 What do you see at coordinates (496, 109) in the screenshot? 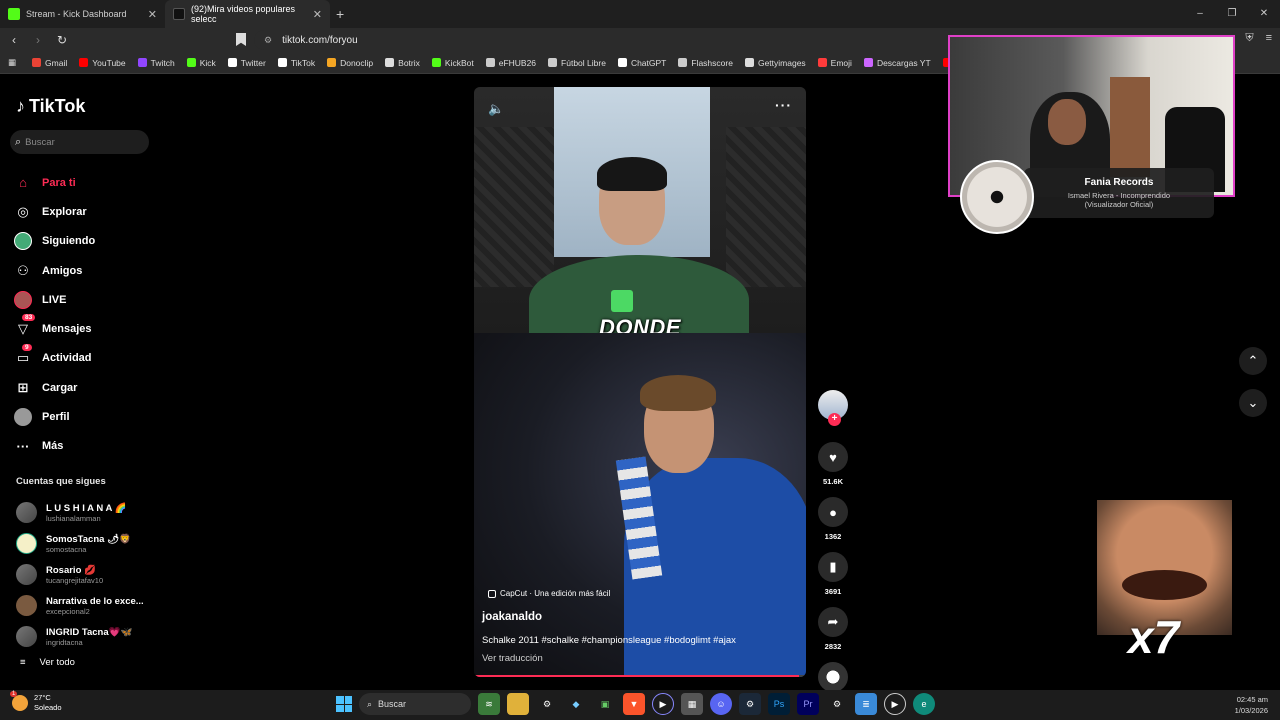
I see `volume-icon: 🔈` at bounding box center [496, 109].